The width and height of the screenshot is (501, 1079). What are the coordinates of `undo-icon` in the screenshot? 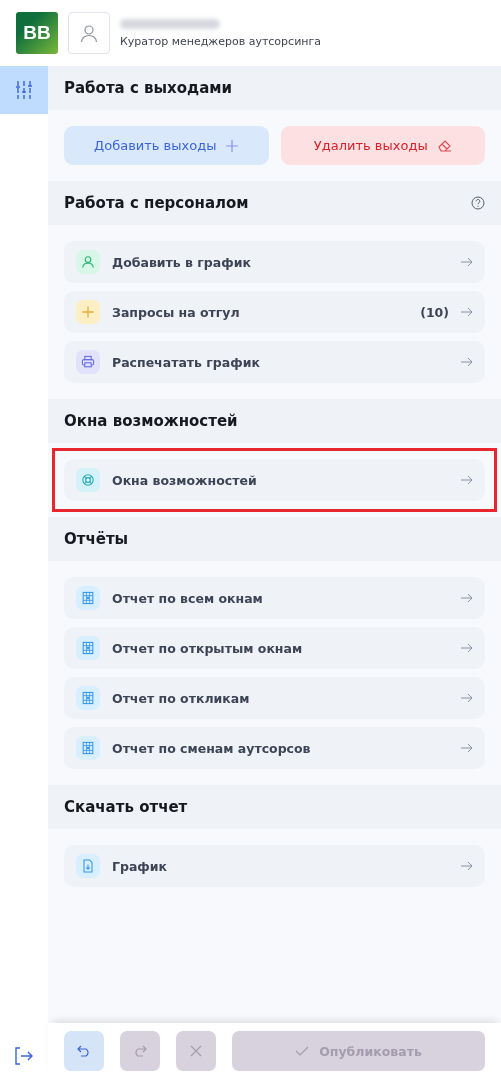 It's located at (84, 1051).